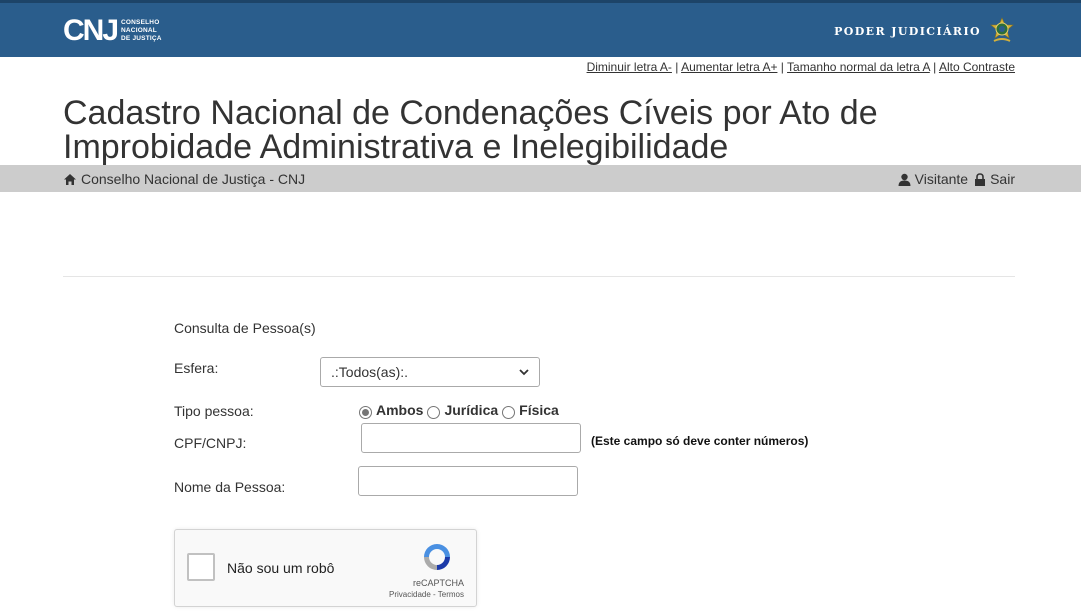 This screenshot has height=616, width=1081. I want to click on cpf-cnpj-hint: (Este campo só deve conter números), so click(700, 441).